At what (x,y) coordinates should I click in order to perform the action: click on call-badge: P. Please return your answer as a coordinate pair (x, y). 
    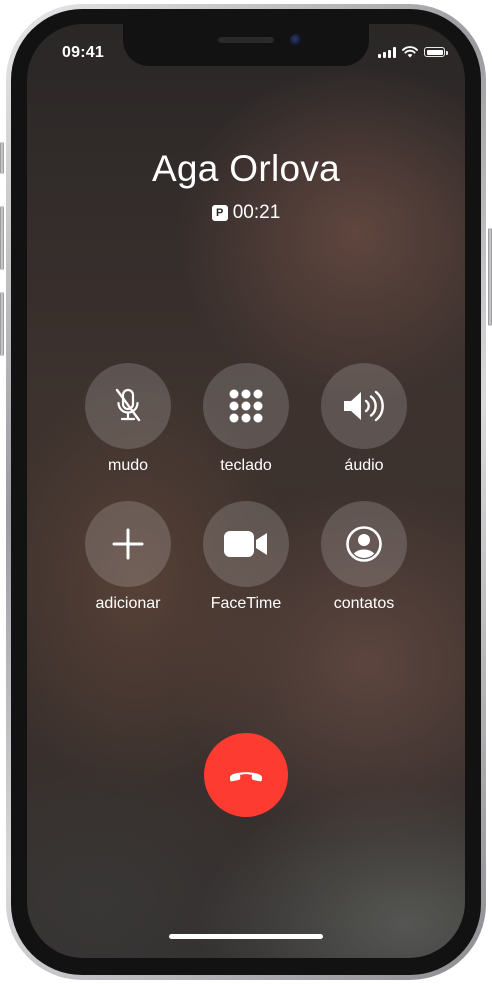
    Looking at the image, I should click on (219, 213).